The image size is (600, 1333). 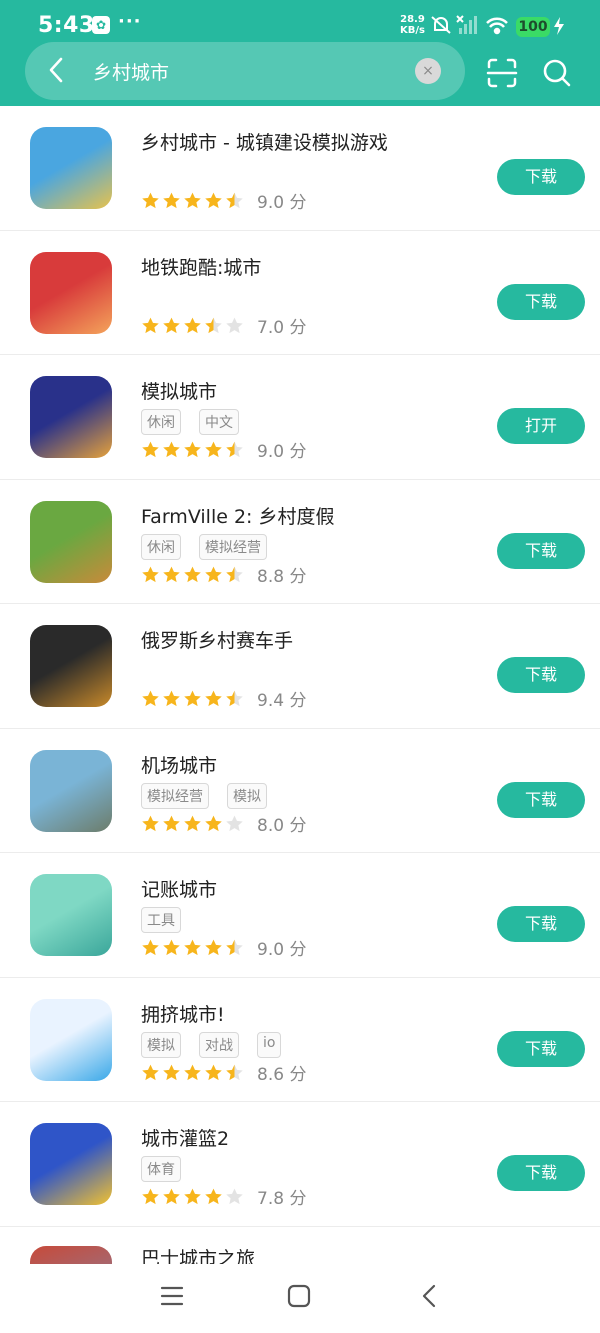 I want to click on rating-score: 7.8 分, so click(x=282, y=1199).